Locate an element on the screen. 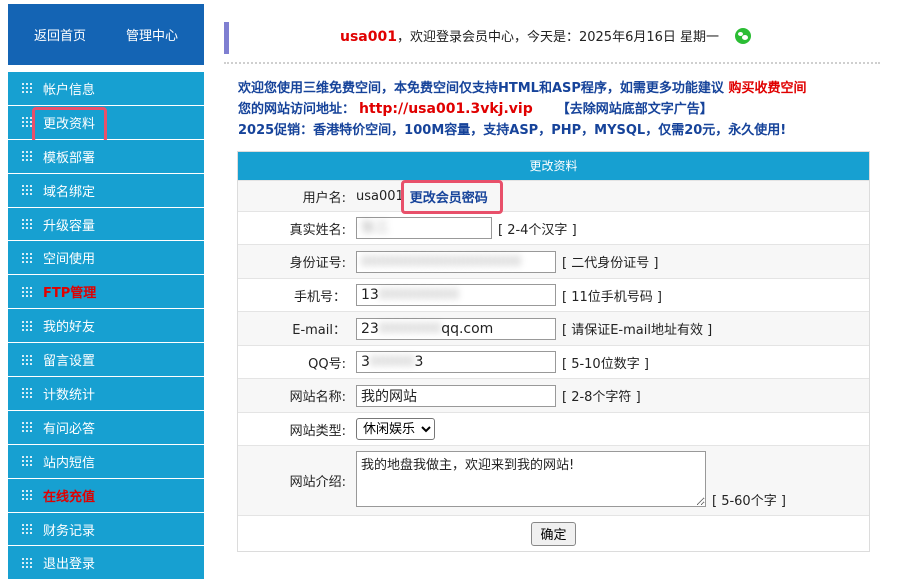 The width and height of the screenshot is (906, 584). row-realname: 真实姓名: 张三 [ 2-4个汉字 ] is located at coordinates (553, 227).